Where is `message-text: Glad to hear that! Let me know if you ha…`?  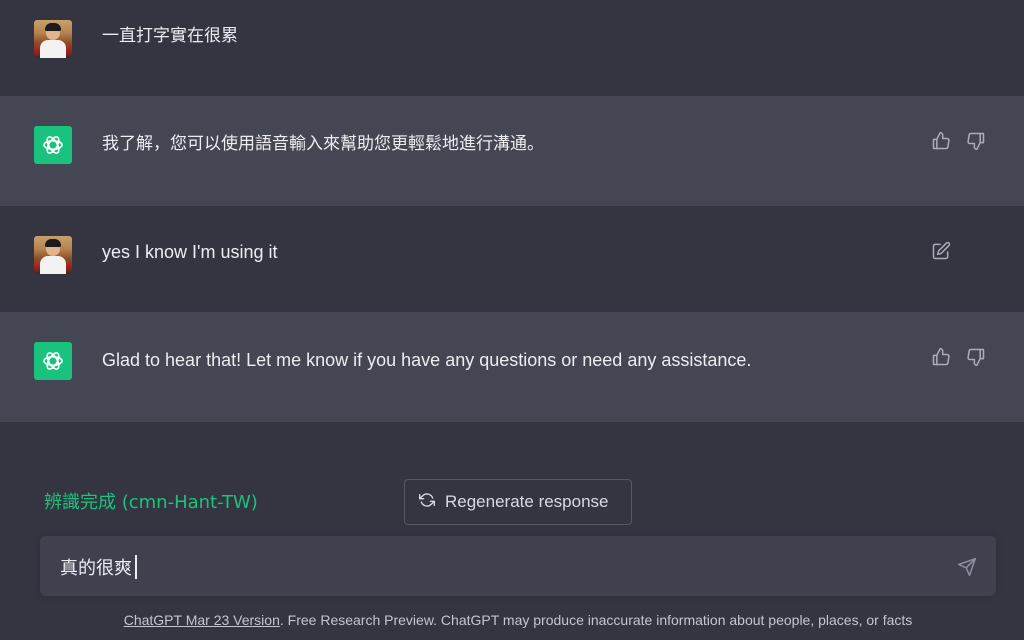
message-text: Glad to hear that! Let me know if you ha… is located at coordinates (427, 360).